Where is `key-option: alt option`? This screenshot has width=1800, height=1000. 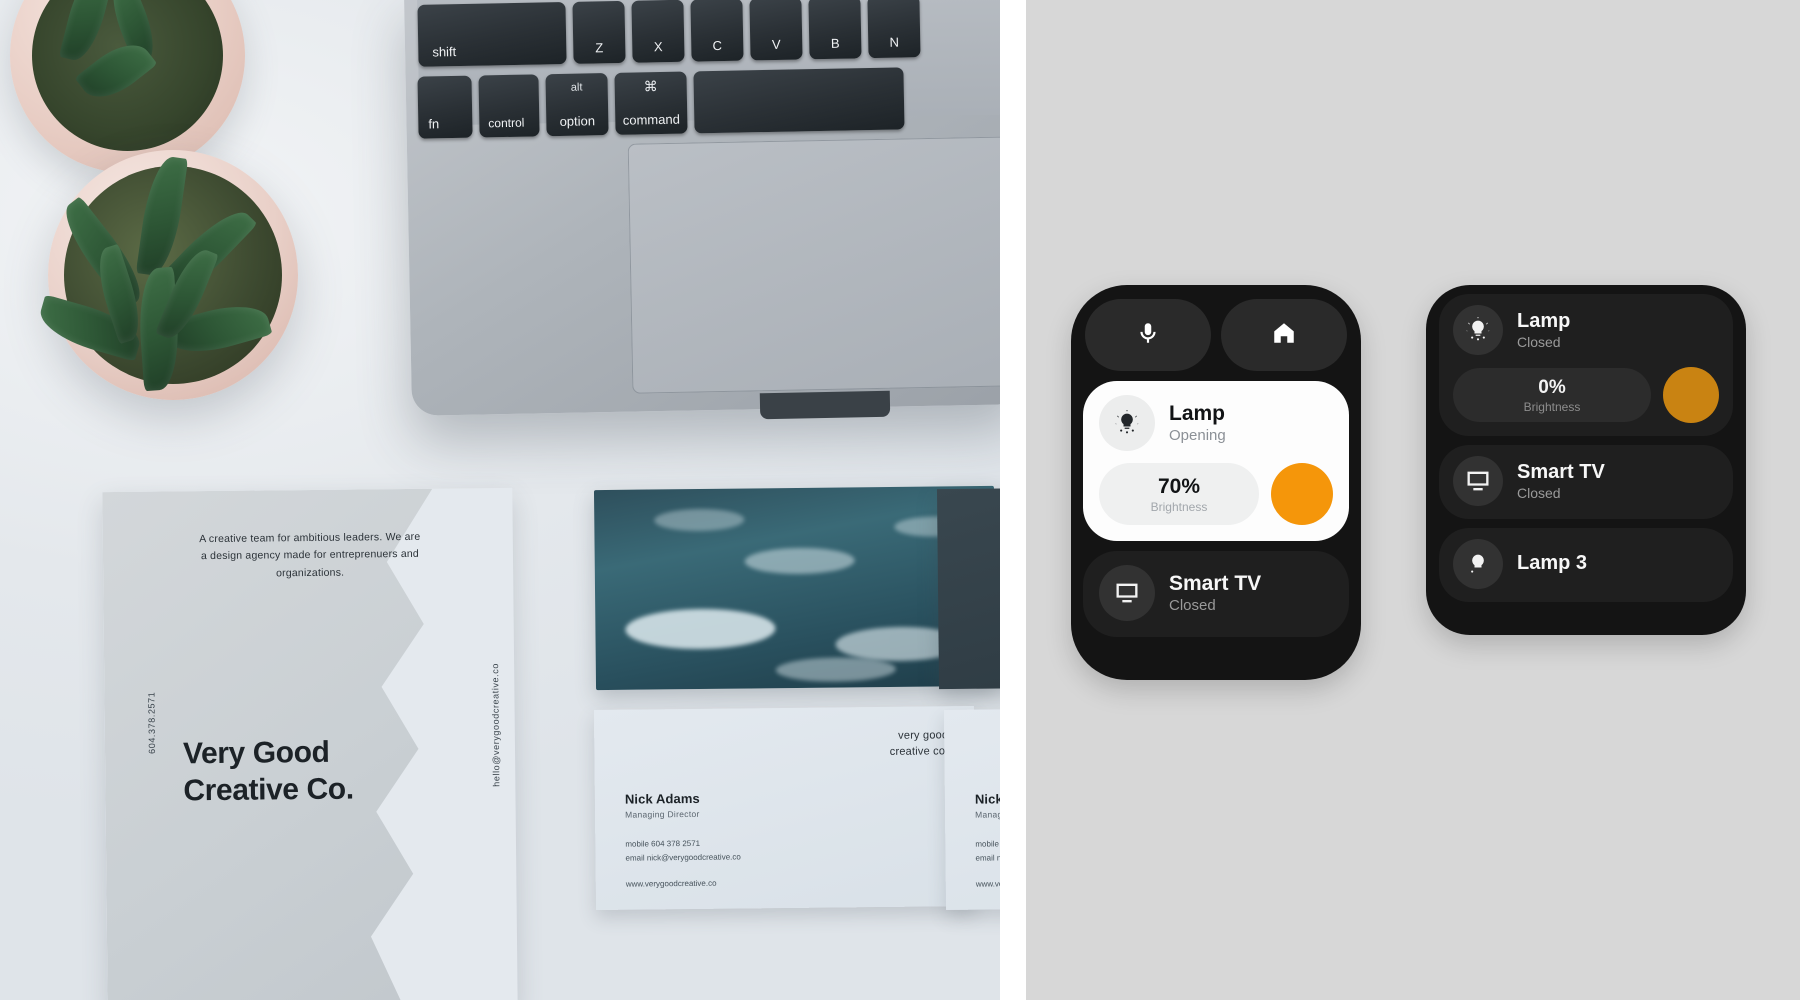
key-option: alt option is located at coordinates (577, 105).